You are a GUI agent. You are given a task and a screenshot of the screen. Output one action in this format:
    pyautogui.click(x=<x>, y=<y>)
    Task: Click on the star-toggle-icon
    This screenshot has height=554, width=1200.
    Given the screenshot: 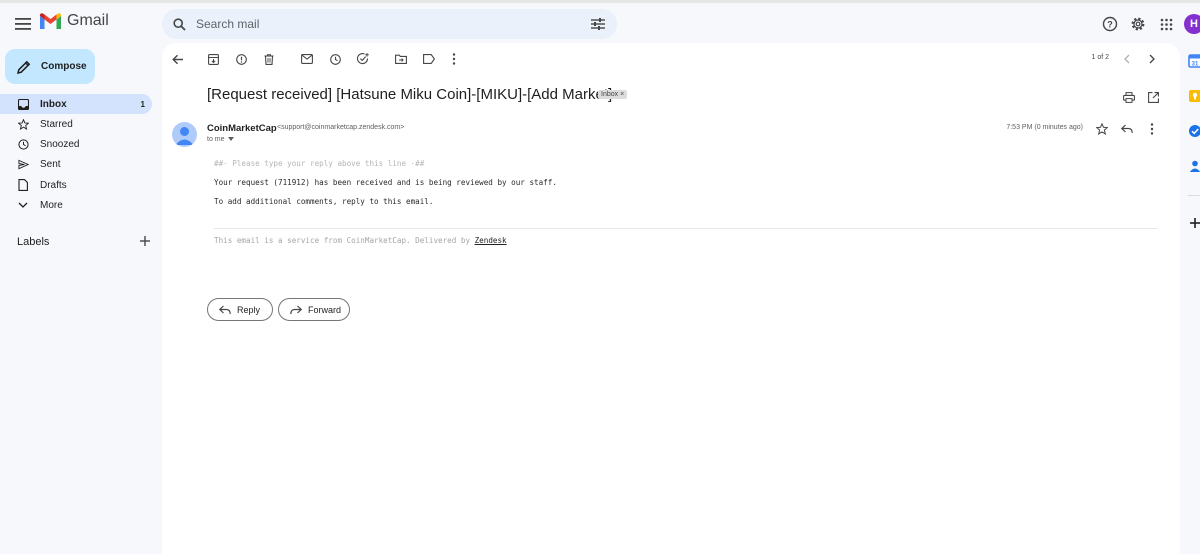 What is the action you would take?
    pyautogui.click(x=1102, y=129)
    